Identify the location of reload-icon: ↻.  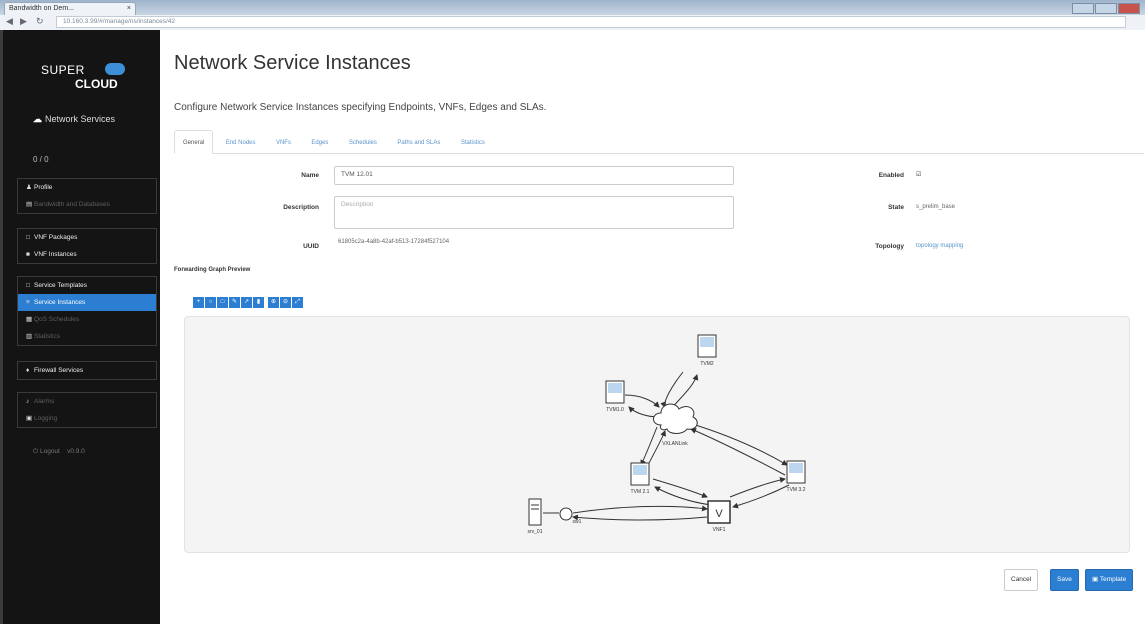
(40, 21).